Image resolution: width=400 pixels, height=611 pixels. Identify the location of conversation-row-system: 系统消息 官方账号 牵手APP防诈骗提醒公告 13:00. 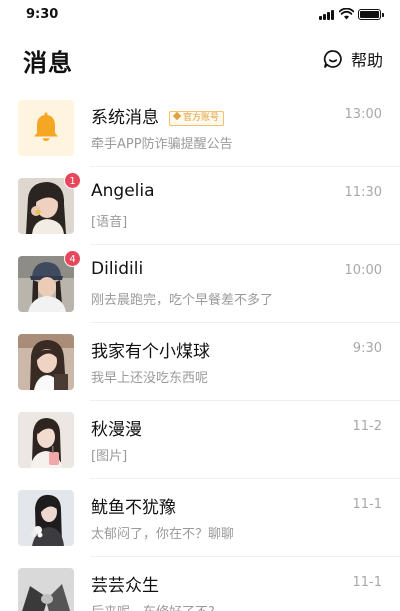
(200, 128).